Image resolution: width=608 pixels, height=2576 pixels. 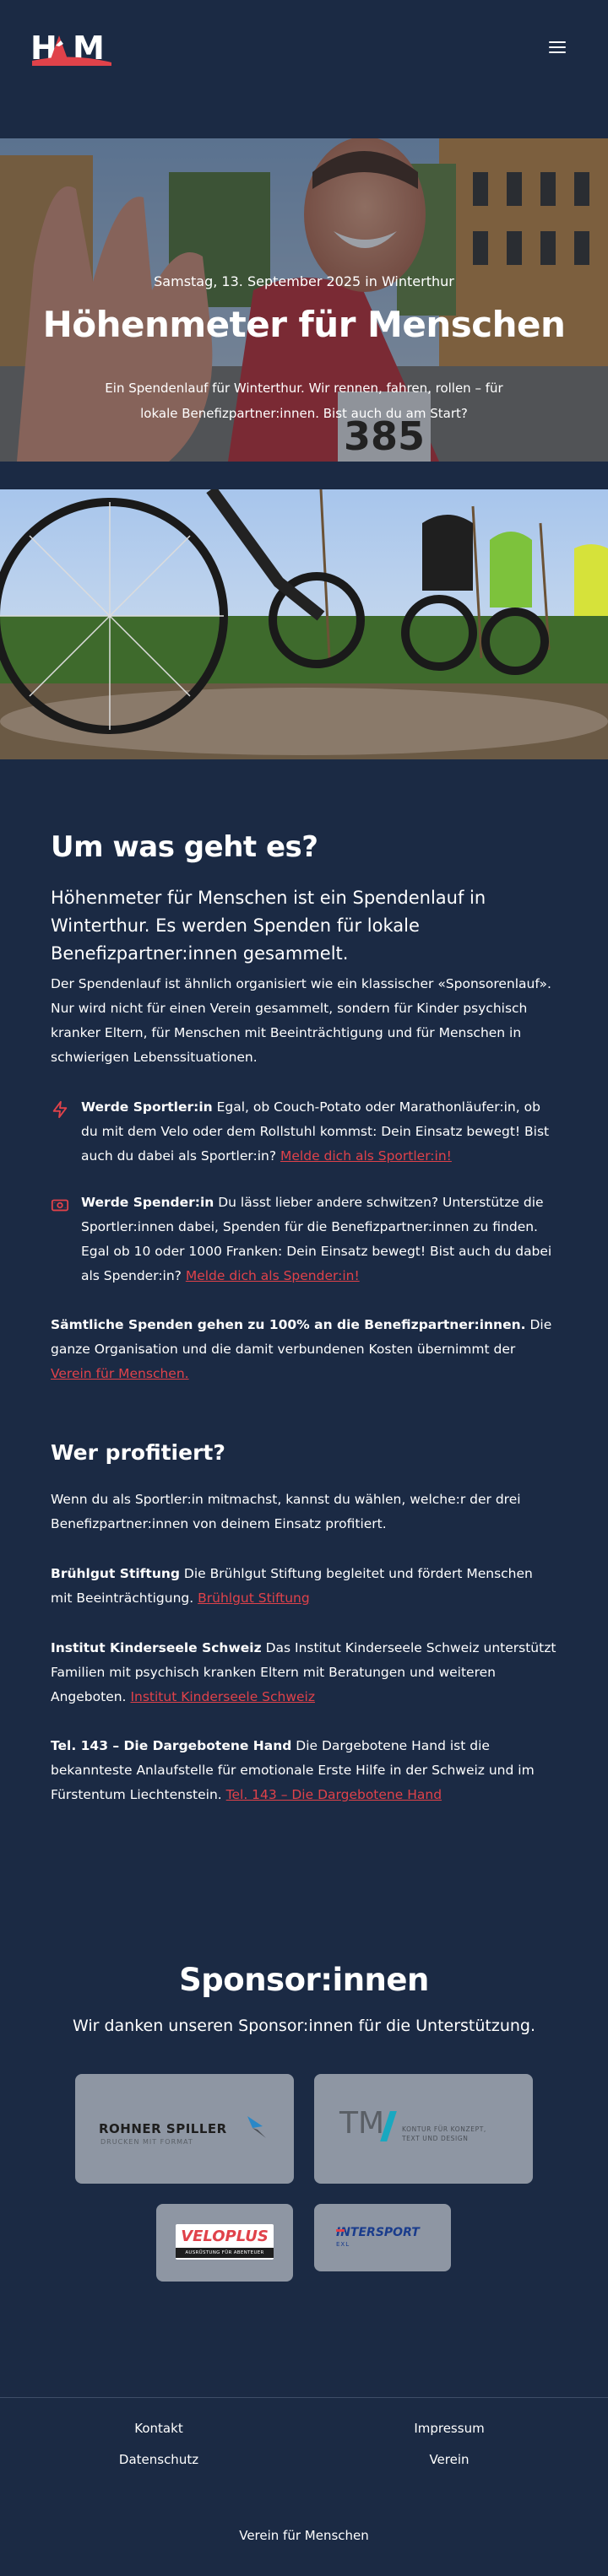 I want to click on partner-name: Tel. 143 – Die Dargebotene Hand, so click(x=171, y=1745).